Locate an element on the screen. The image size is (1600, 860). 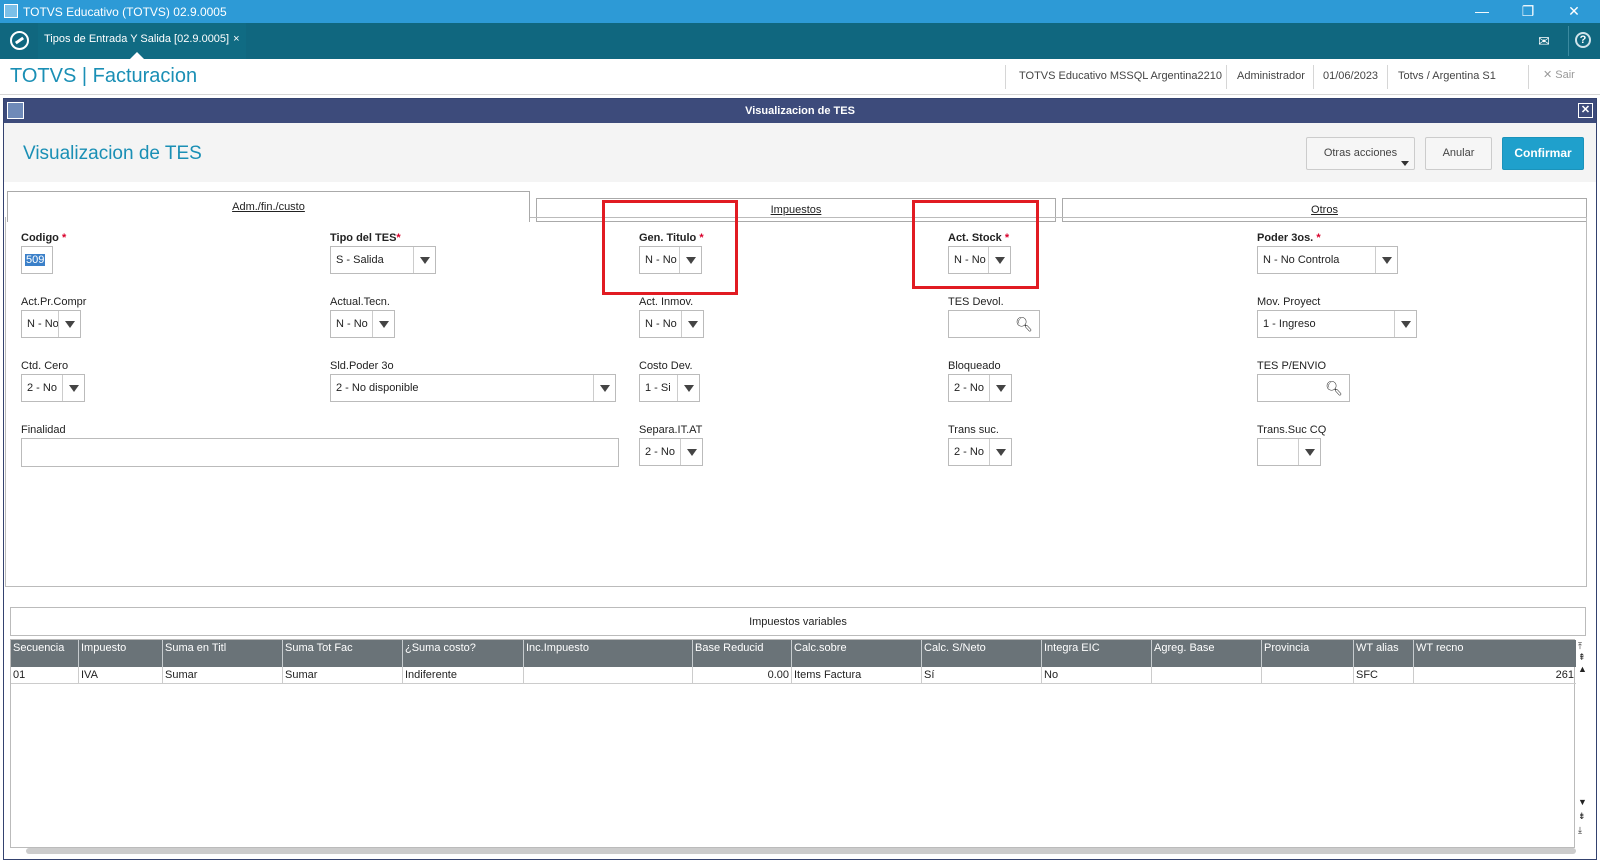
mail-icon: ✉ is located at coordinates (1544, 41).